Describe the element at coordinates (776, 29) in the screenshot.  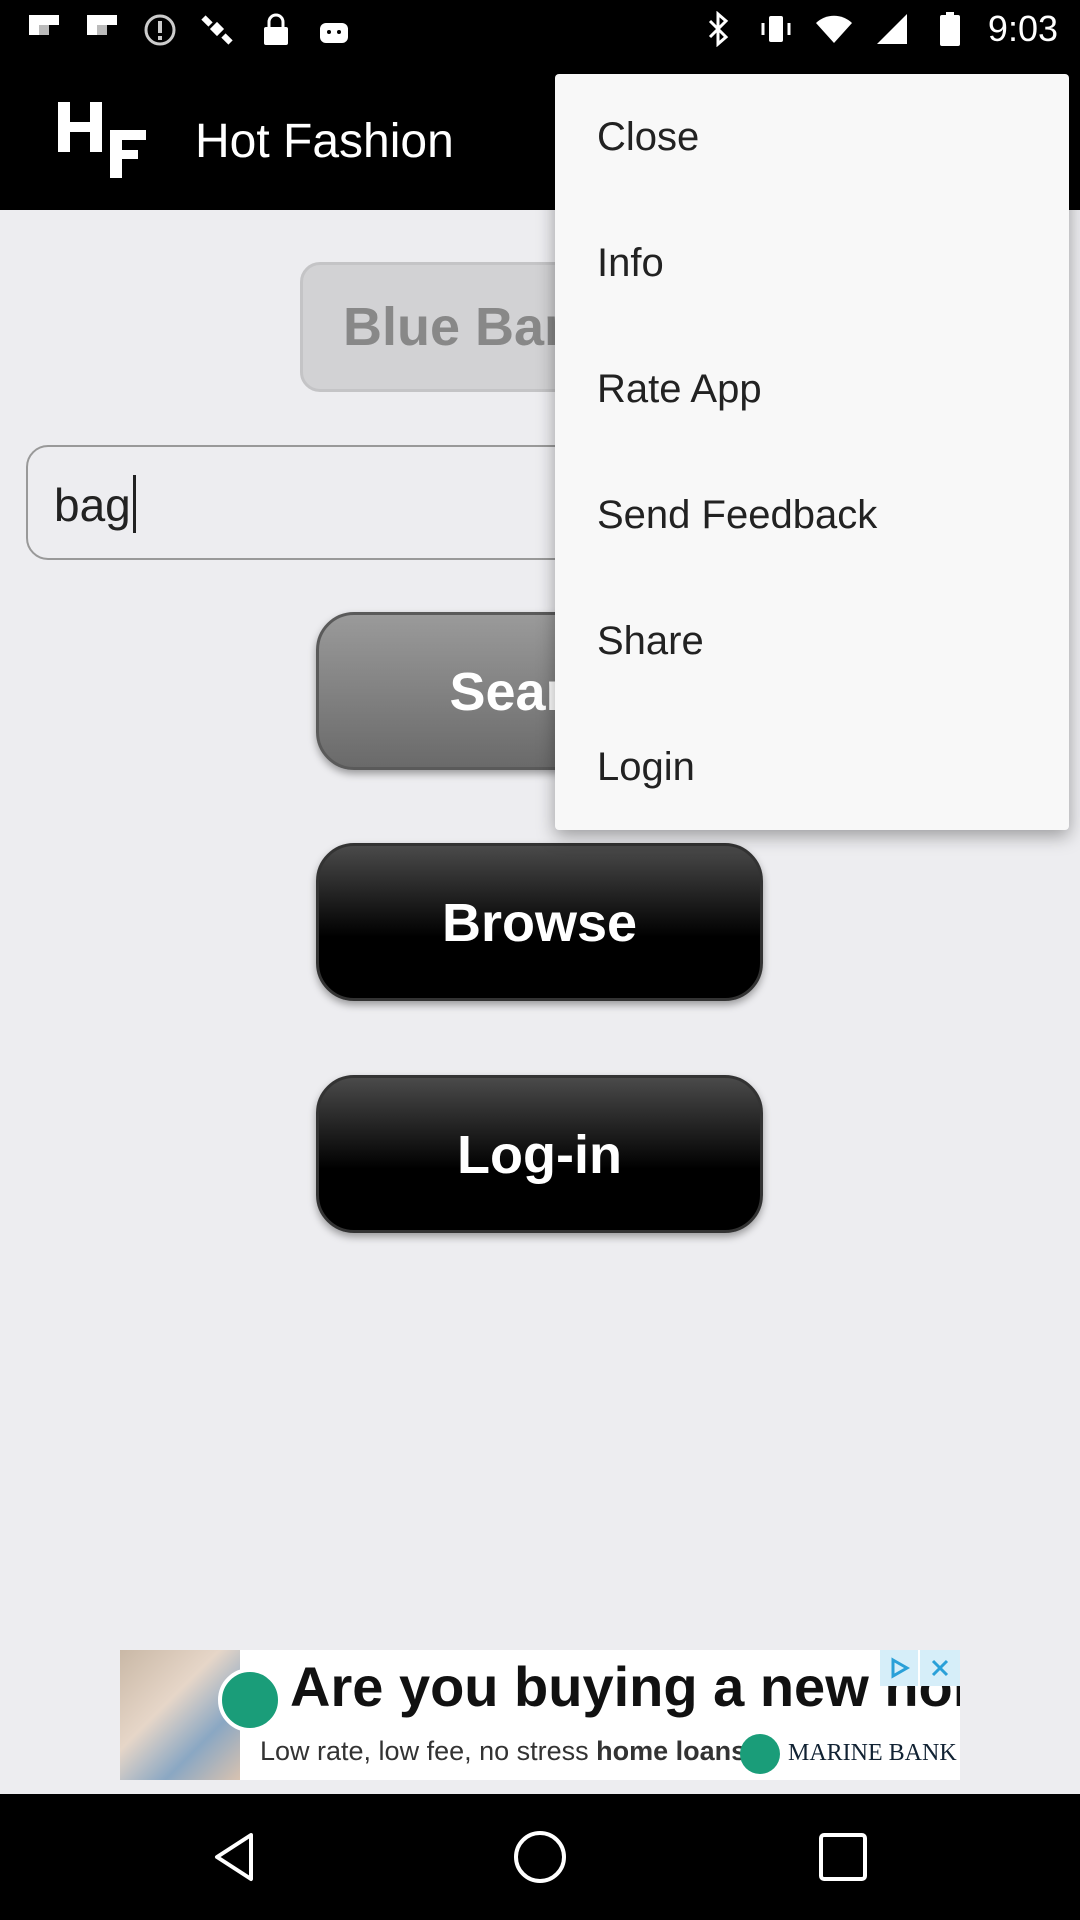
I see `vibrate-icon` at that location.